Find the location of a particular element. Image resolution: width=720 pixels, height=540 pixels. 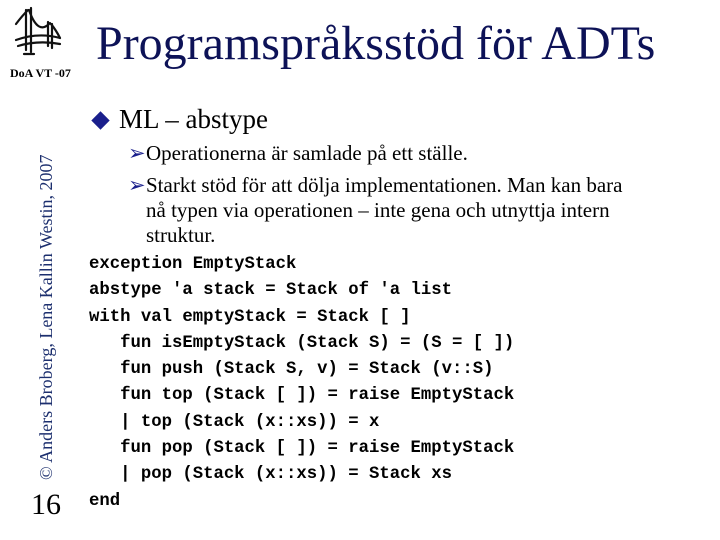

course-label: DoA VT -07 is located at coordinates (40, 73).